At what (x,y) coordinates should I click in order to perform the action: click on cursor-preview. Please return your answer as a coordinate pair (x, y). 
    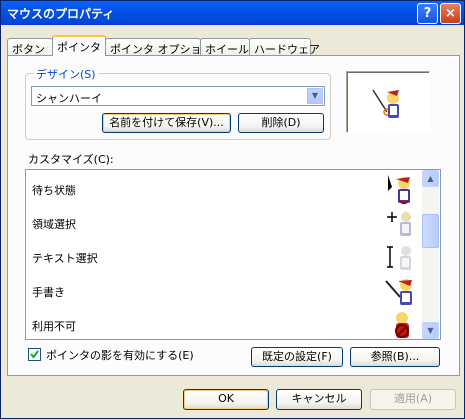
    Looking at the image, I should click on (388, 102).